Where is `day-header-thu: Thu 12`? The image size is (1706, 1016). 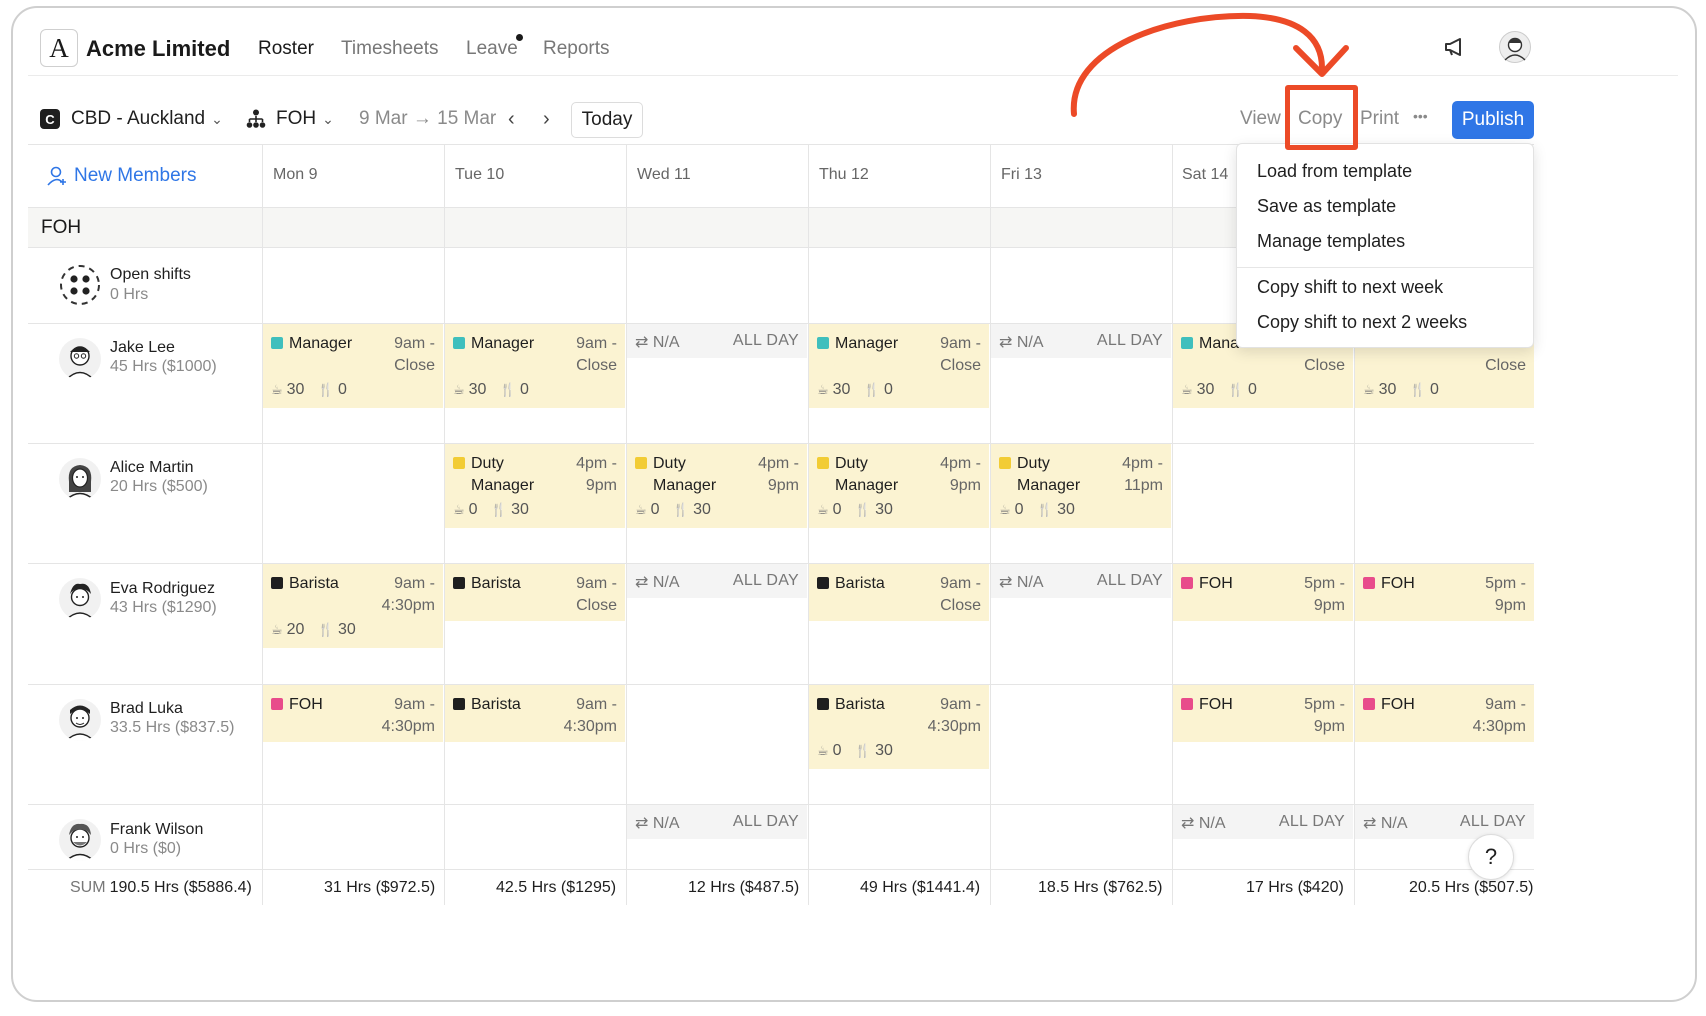
day-header-thu: Thu 12 is located at coordinates (844, 174).